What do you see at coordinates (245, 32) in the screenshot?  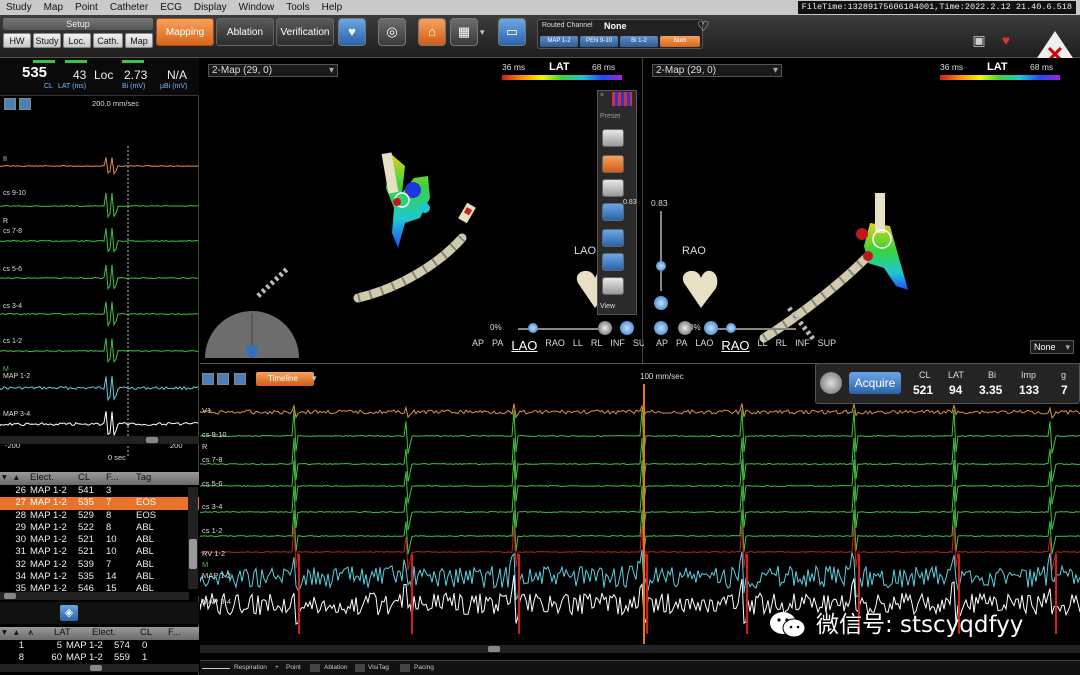 I see `ablation-mode-button: Ablation` at bounding box center [245, 32].